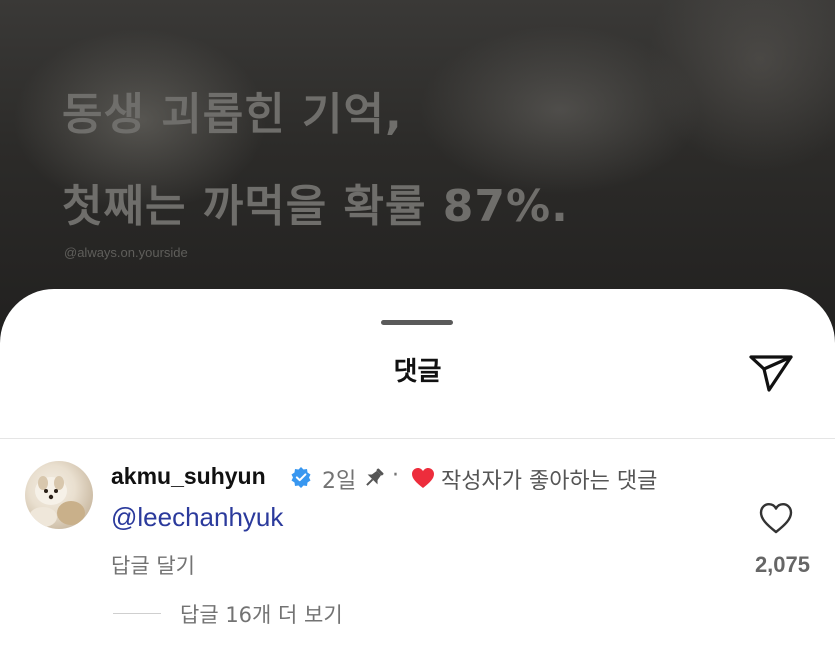 Image resolution: width=835 pixels, height=652 pixels. I want to click on verified-badge-icon, so click(301, 477).